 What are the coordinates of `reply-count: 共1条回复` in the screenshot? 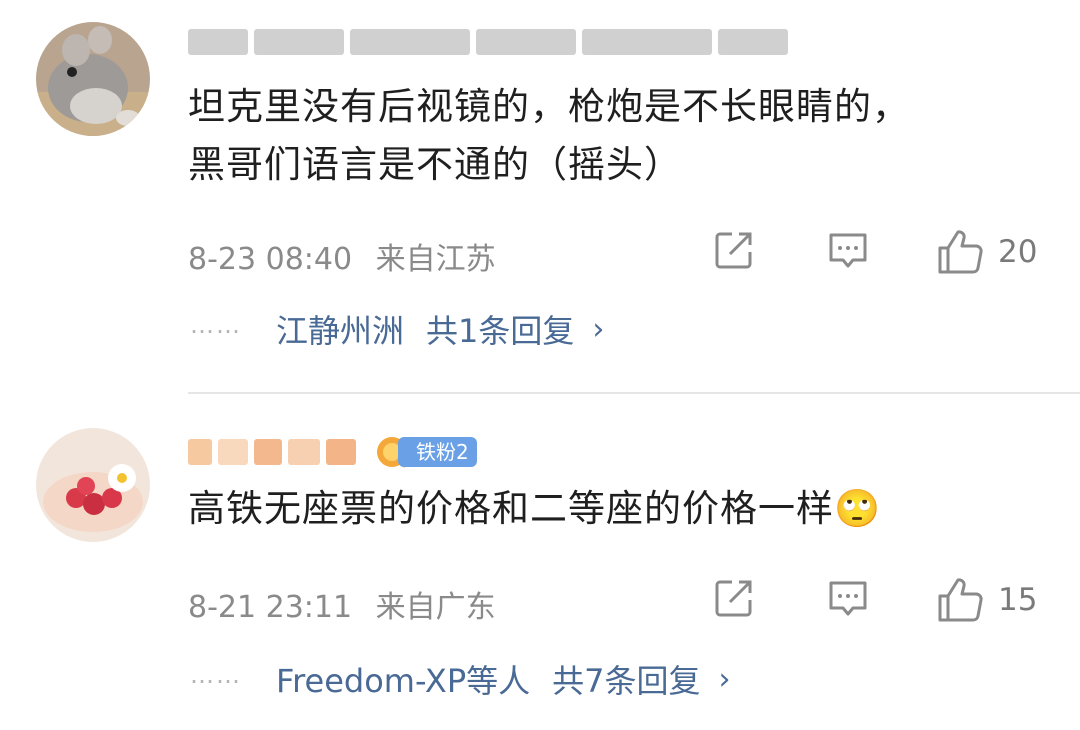 It's located at (500, 329).